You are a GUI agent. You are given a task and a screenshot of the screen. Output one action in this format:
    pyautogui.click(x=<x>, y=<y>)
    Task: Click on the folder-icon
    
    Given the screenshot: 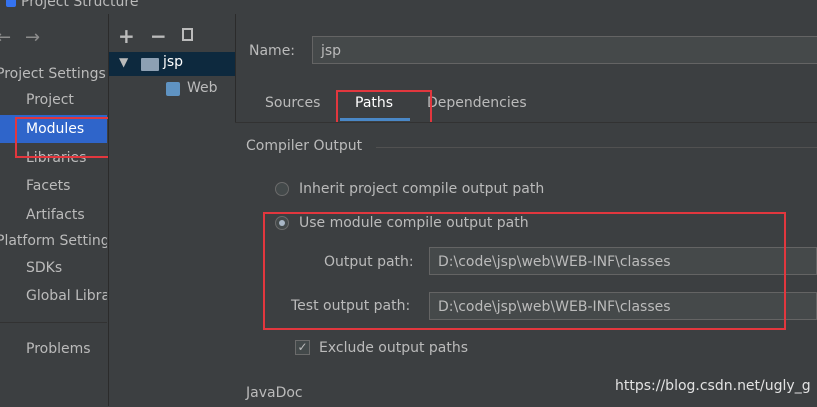 What is the action you would take?
    pyautogui.click(x=150, y=64)
    